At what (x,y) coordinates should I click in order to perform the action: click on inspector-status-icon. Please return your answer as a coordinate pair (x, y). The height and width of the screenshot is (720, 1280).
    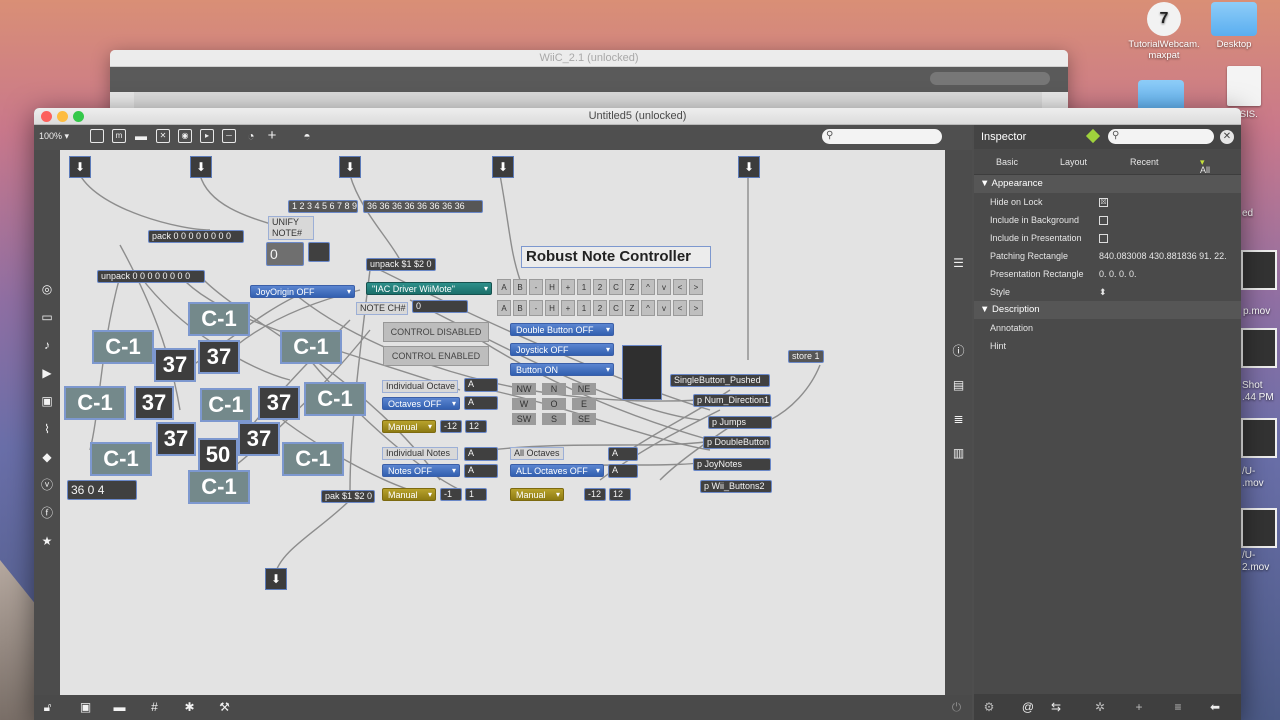
    Looking at the image, I should click on (1093, 136).